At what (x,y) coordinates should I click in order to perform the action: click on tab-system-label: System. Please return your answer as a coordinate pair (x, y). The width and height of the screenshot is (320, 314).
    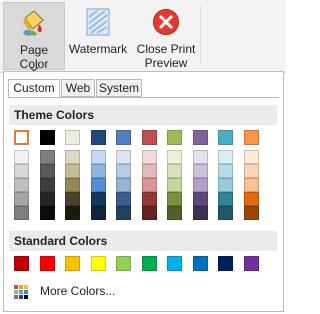
    Looking at the image, I should click on (118, 88).